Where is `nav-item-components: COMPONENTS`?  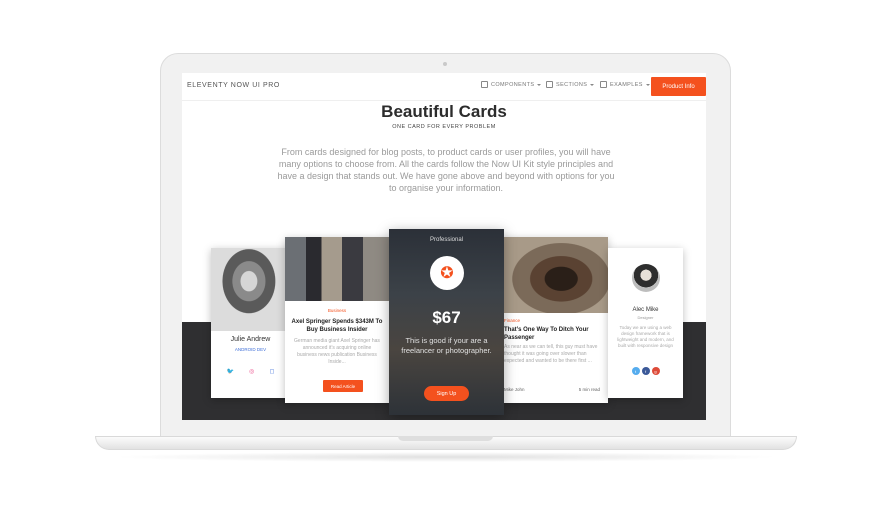 nav-item-components: COMPONENTS is located at coordinates (511, 84).